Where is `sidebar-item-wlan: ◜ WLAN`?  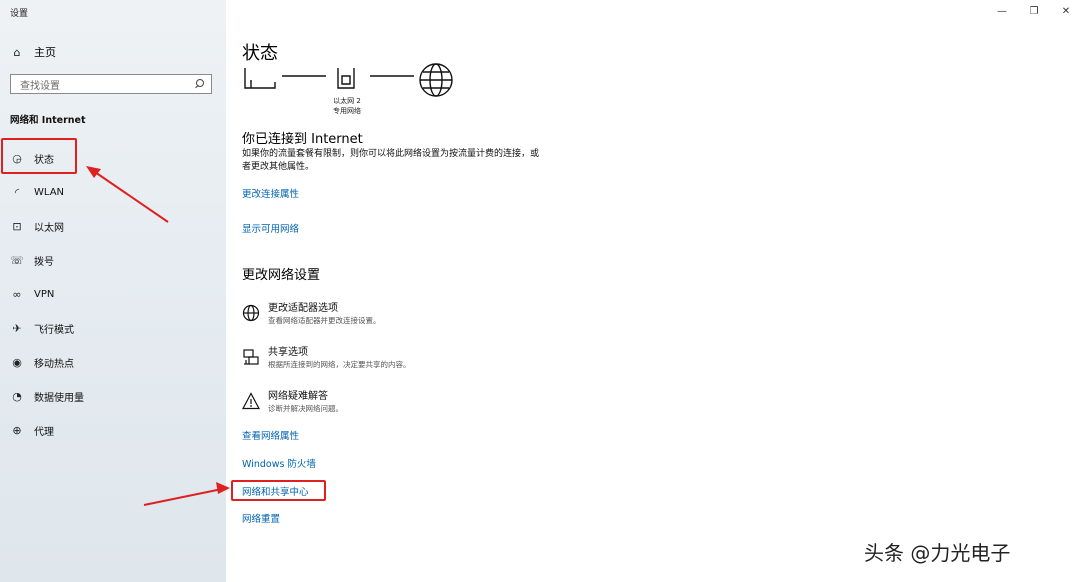
sidebar-item-wlan: ◜ WLAN is located at coordinates (37, 192).